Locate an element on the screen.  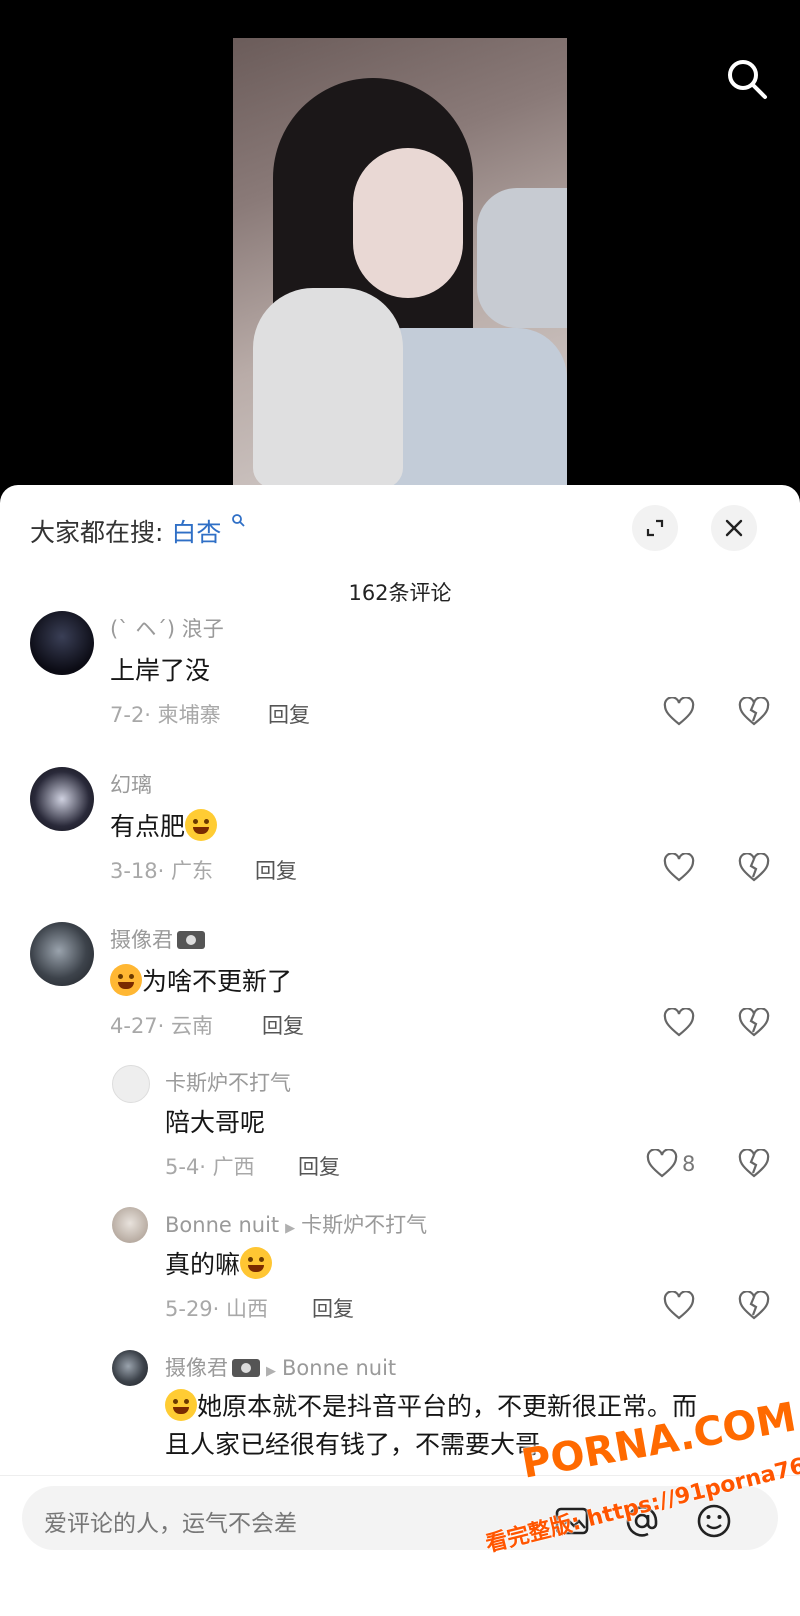
video-photo is located at coordinates (400, 261).